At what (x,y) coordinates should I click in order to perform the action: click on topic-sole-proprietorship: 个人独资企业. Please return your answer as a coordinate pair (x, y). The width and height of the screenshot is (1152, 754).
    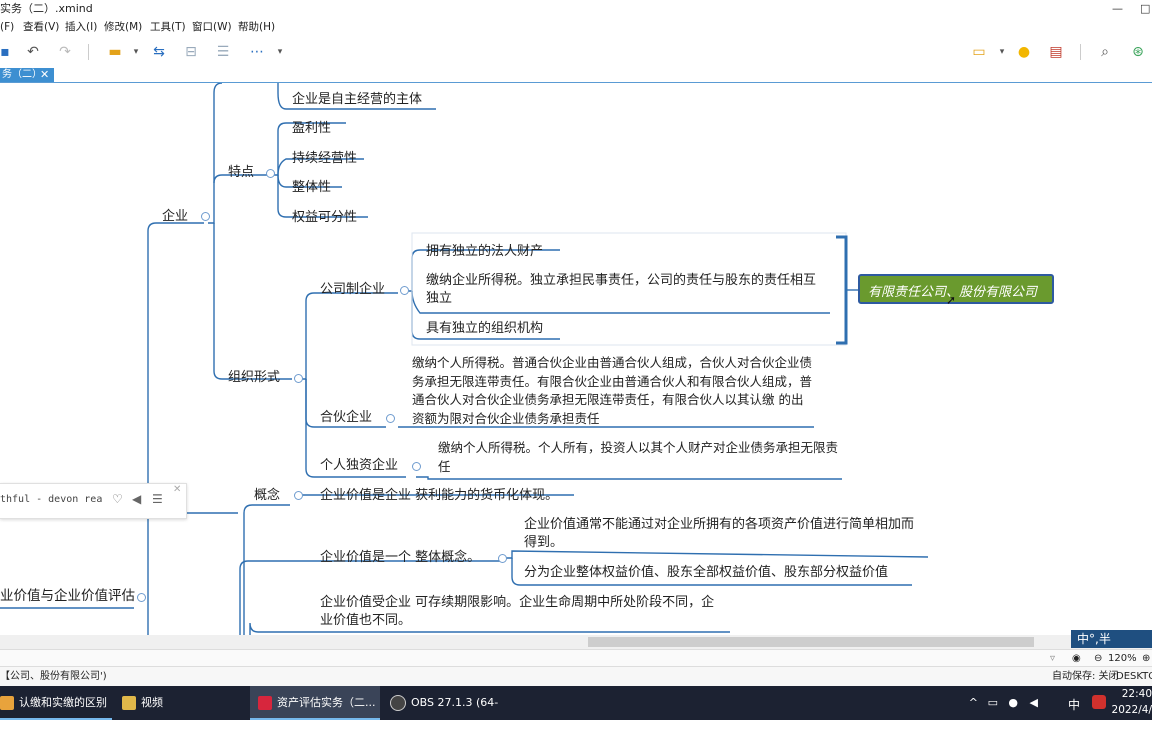
    Looking at the image, I should click on (359, 466).